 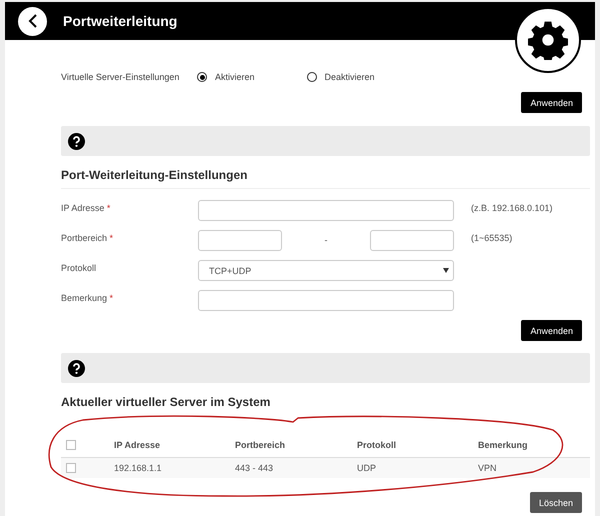 I want to click on back-icon, so click(x=33, y=21).